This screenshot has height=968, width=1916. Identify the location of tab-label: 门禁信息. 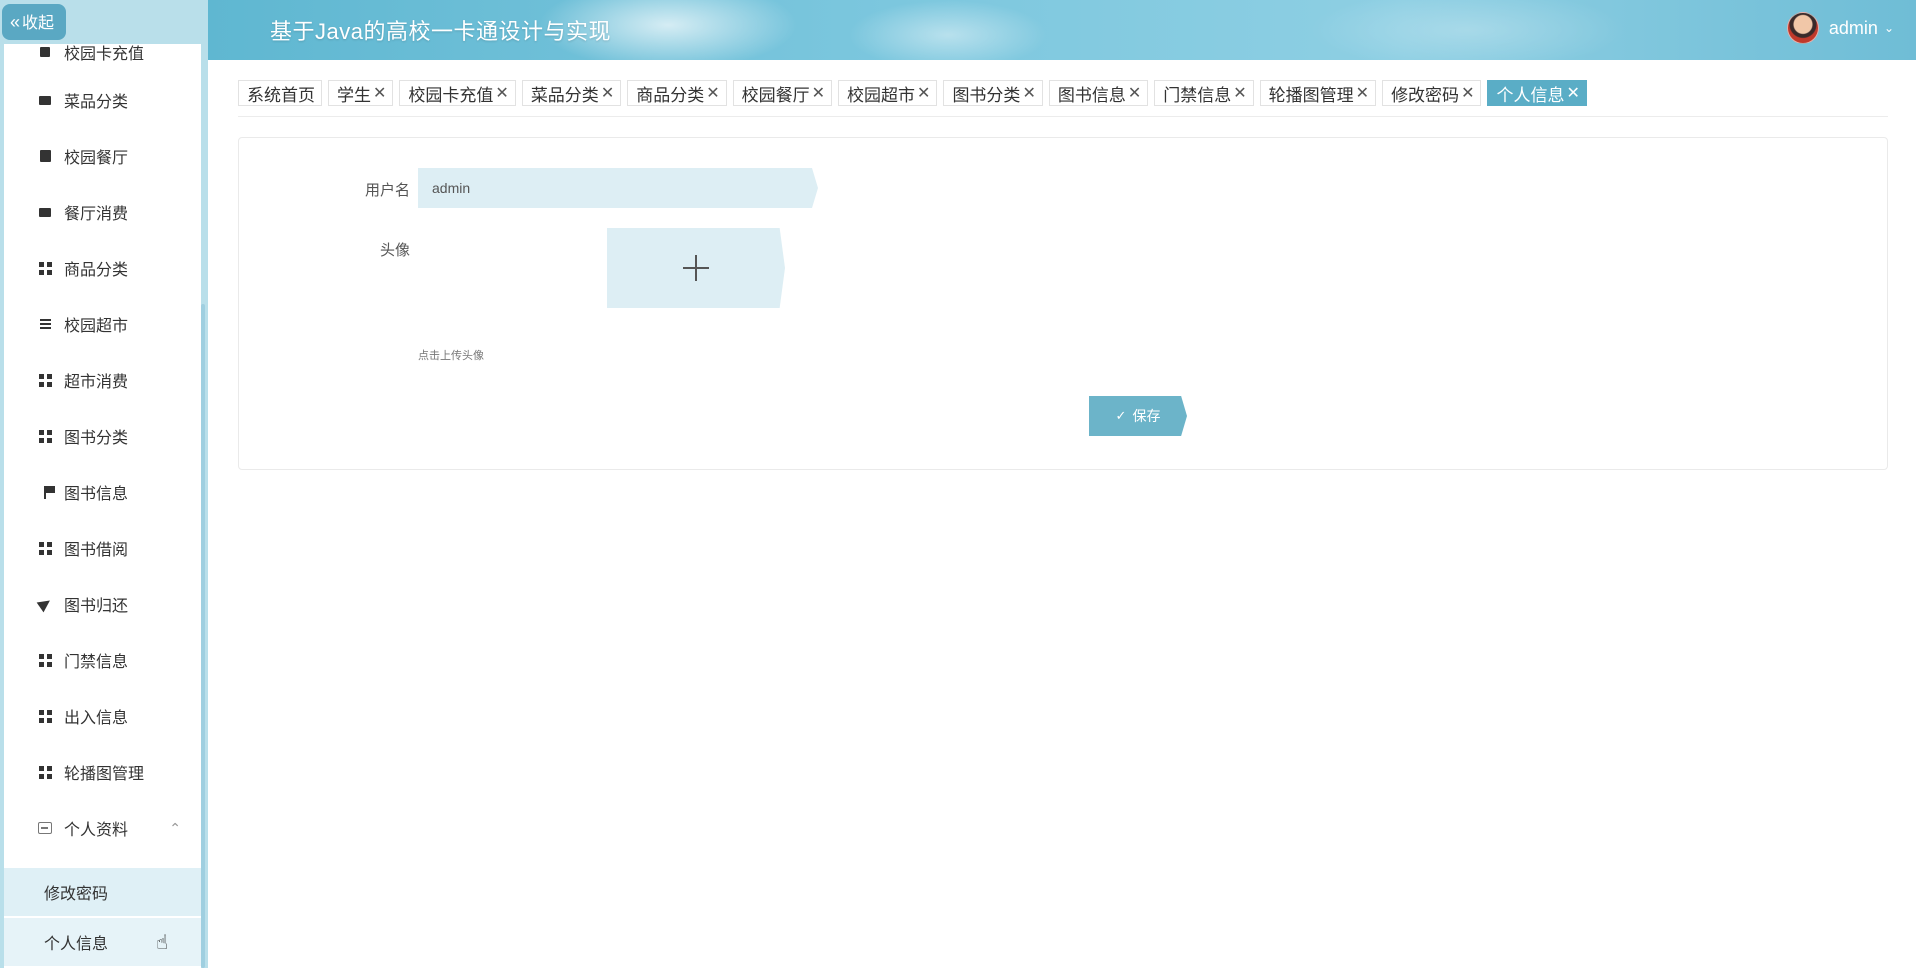
(1197, 95).